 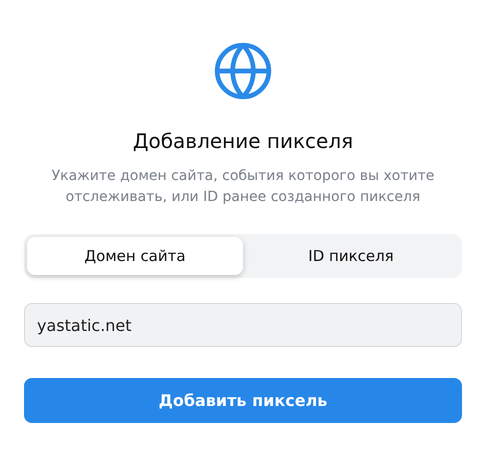 What do you see at coordinates (351, 256) in the screenshot?
I see `segment-tab: ID пикселя` at bounding box center [351, 256].